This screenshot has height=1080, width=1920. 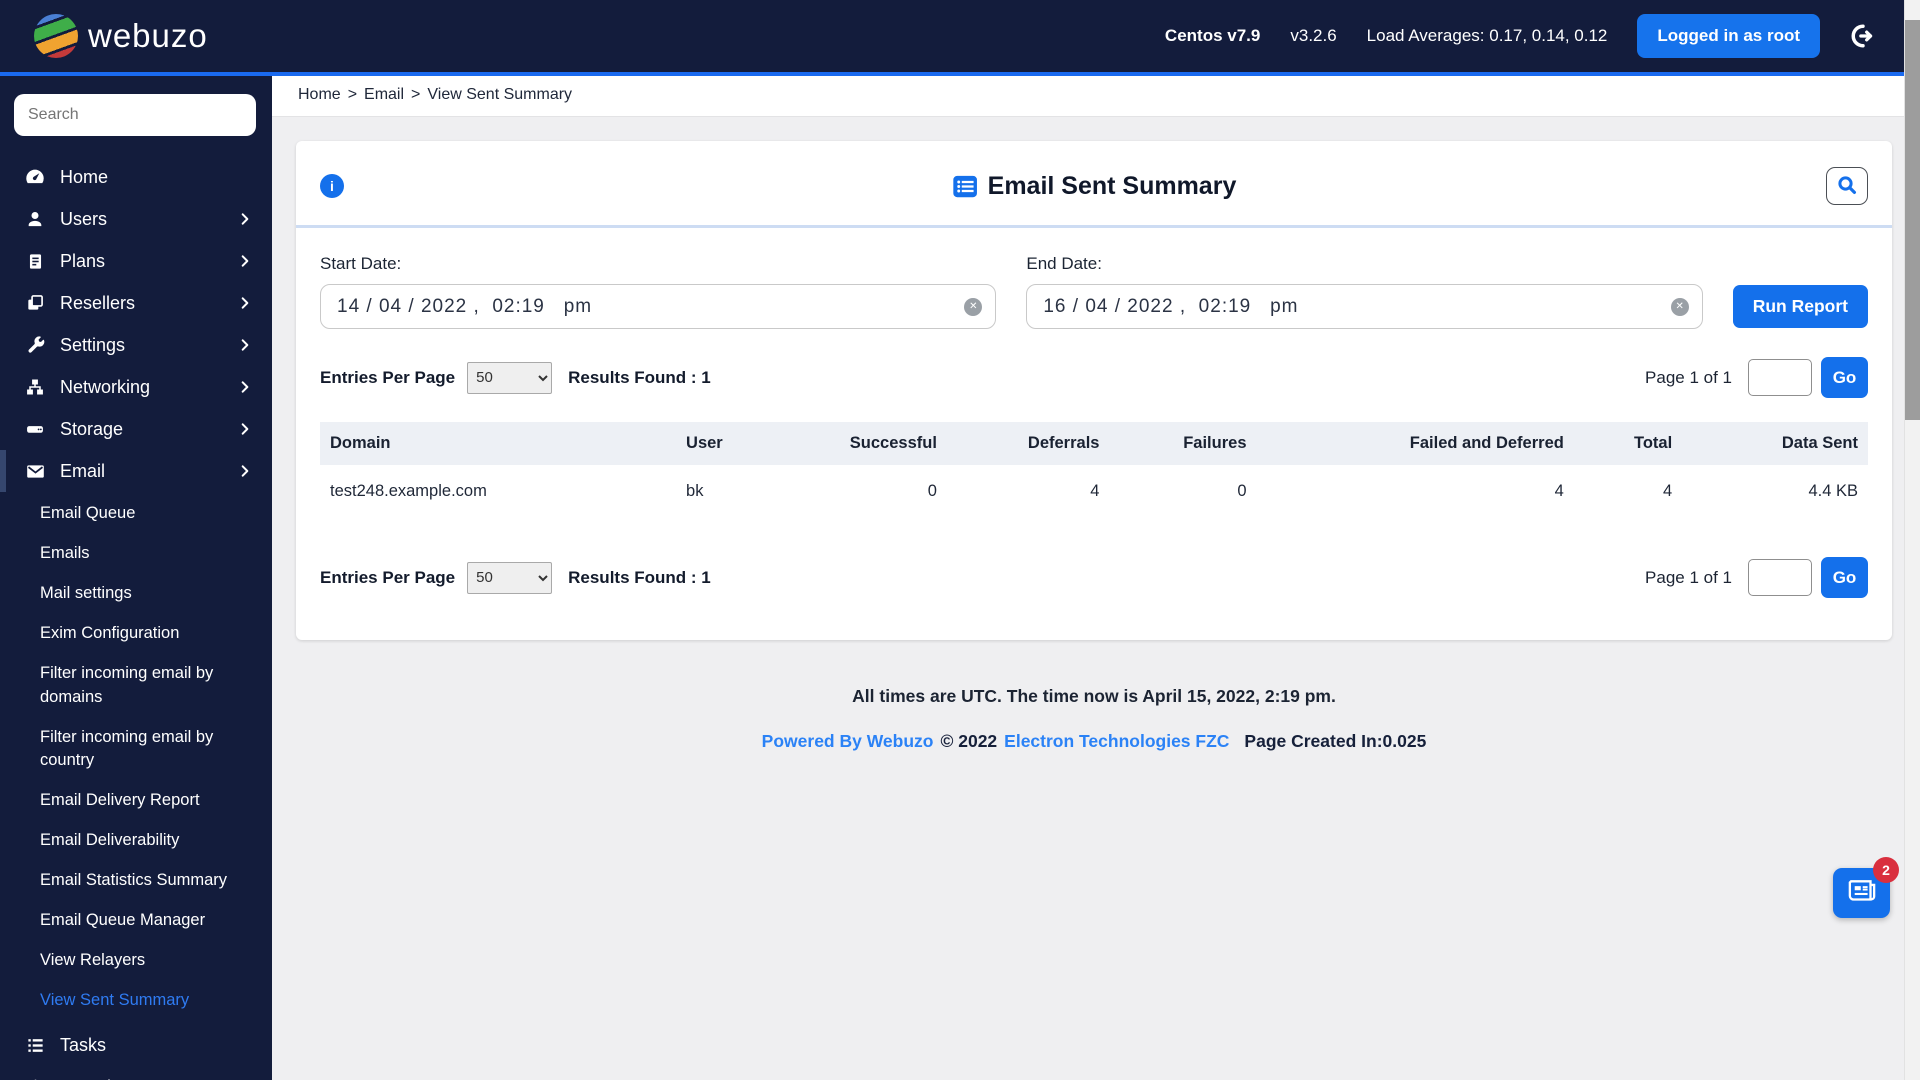 I want to click on clear-start-date-icon: ✕, so click(x=973, y=306).